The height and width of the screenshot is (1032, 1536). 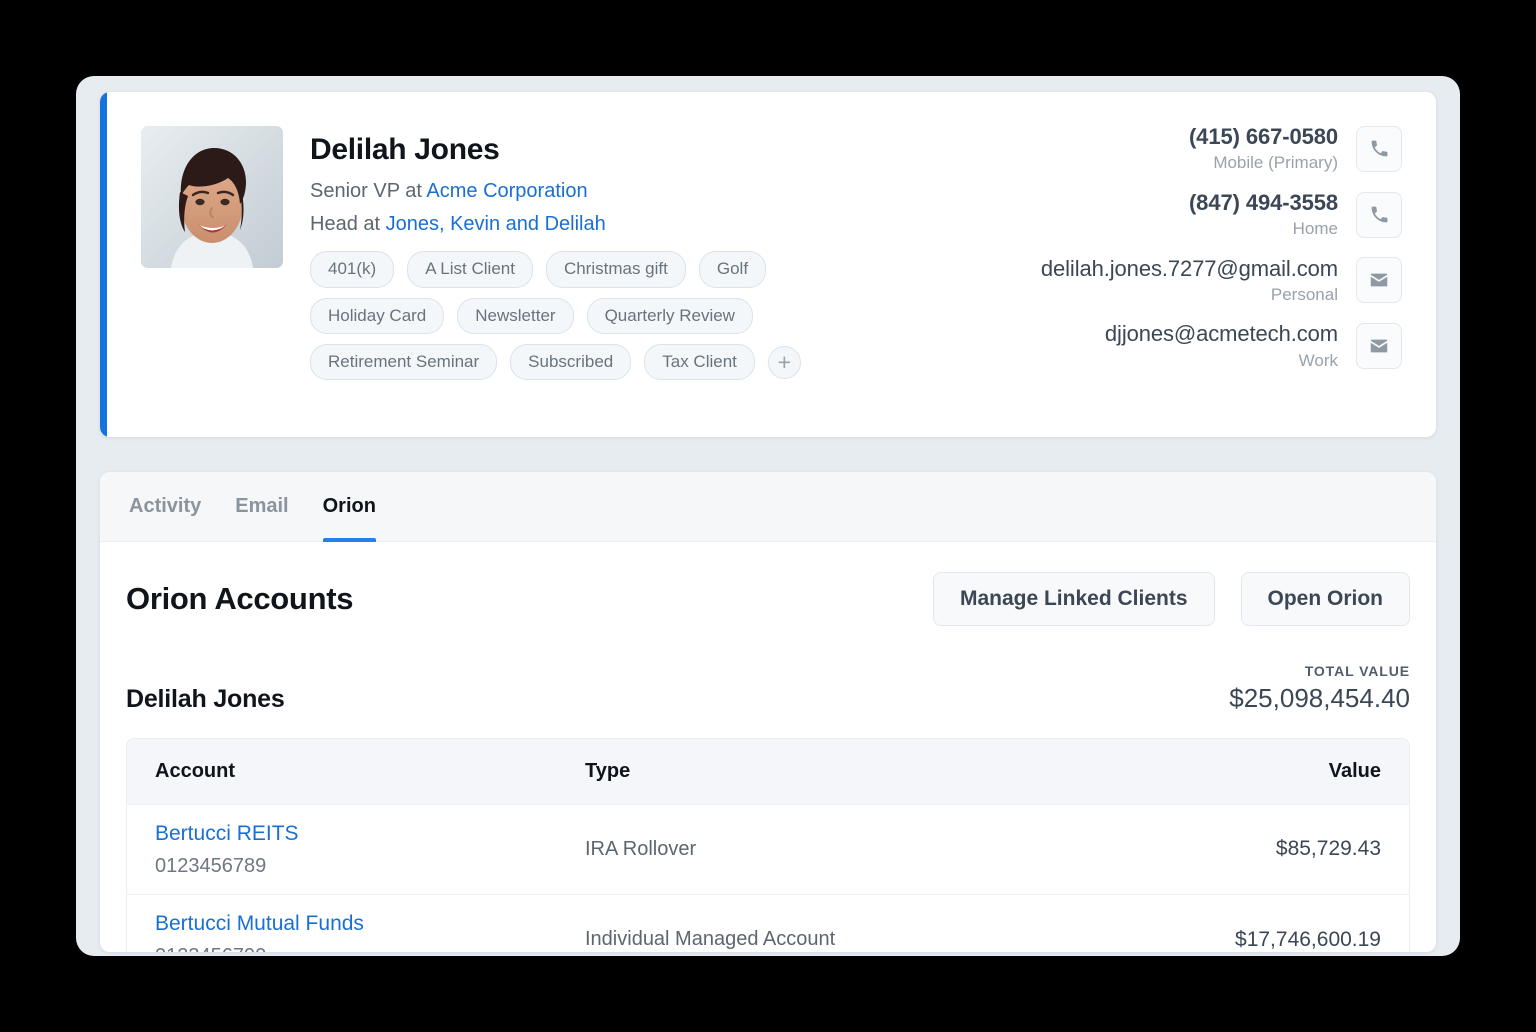 What do you see at coordinates (103, 264) in the screenshot?
I see `accent-bar` at bounding box center [103, 264].